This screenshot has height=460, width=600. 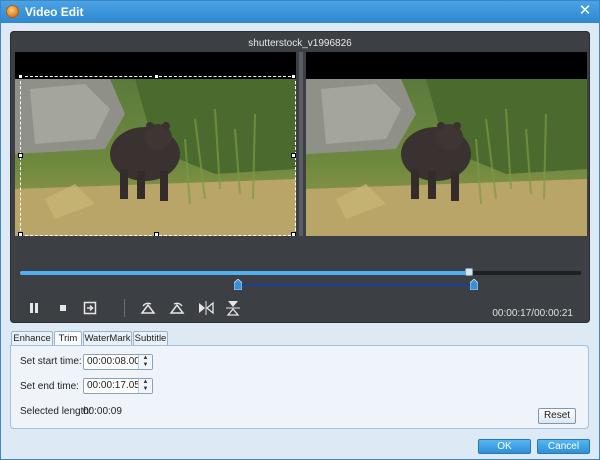 I want to click on stop-button, so click(x=63, y=308).